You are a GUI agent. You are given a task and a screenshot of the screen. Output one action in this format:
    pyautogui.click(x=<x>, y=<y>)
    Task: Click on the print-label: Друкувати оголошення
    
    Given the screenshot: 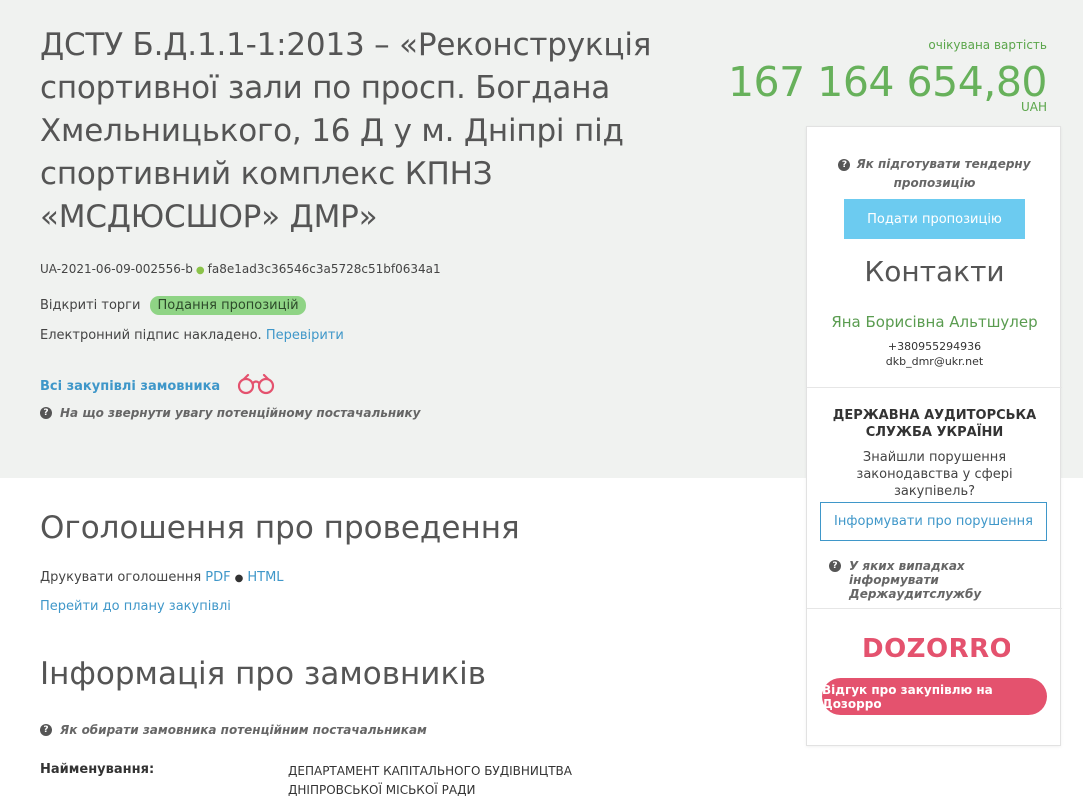 What is the action you would take?
    pyautogui.click(x=121, y=577)
    